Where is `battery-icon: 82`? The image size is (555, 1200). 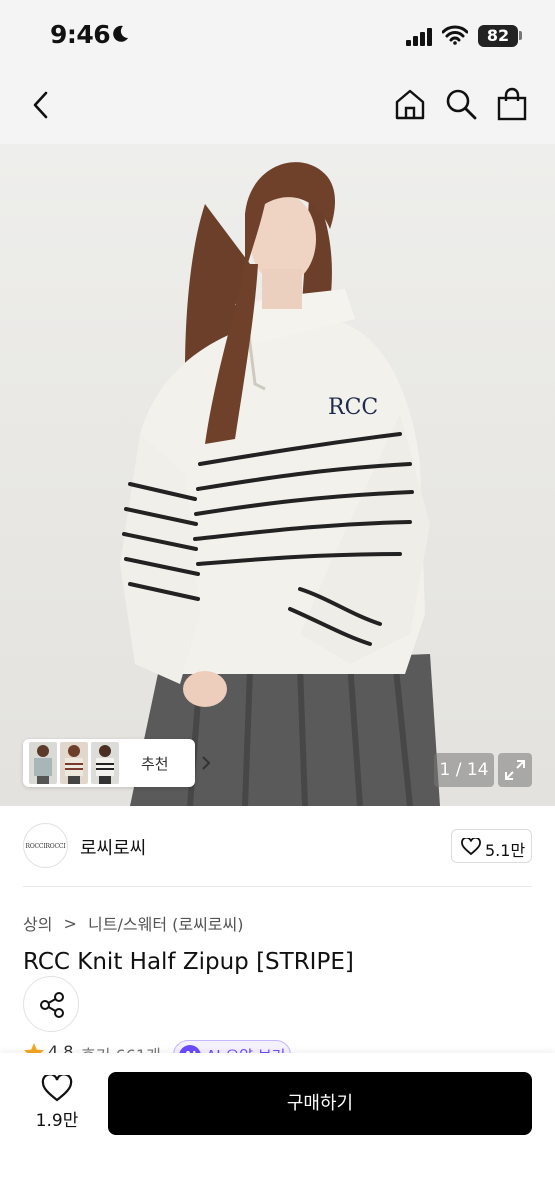 battery-icon: 82 is located at coordinates (498, 36).